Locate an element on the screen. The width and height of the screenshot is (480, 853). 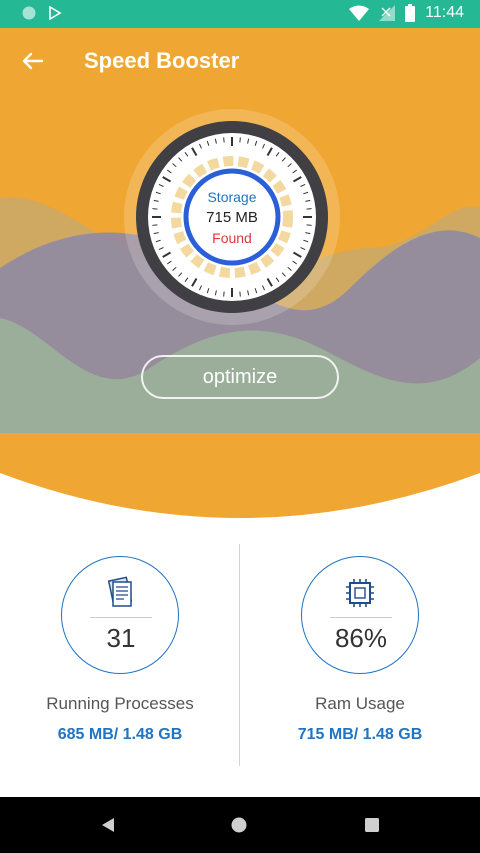
home-circle-icon is located at coordinates (239, 825).